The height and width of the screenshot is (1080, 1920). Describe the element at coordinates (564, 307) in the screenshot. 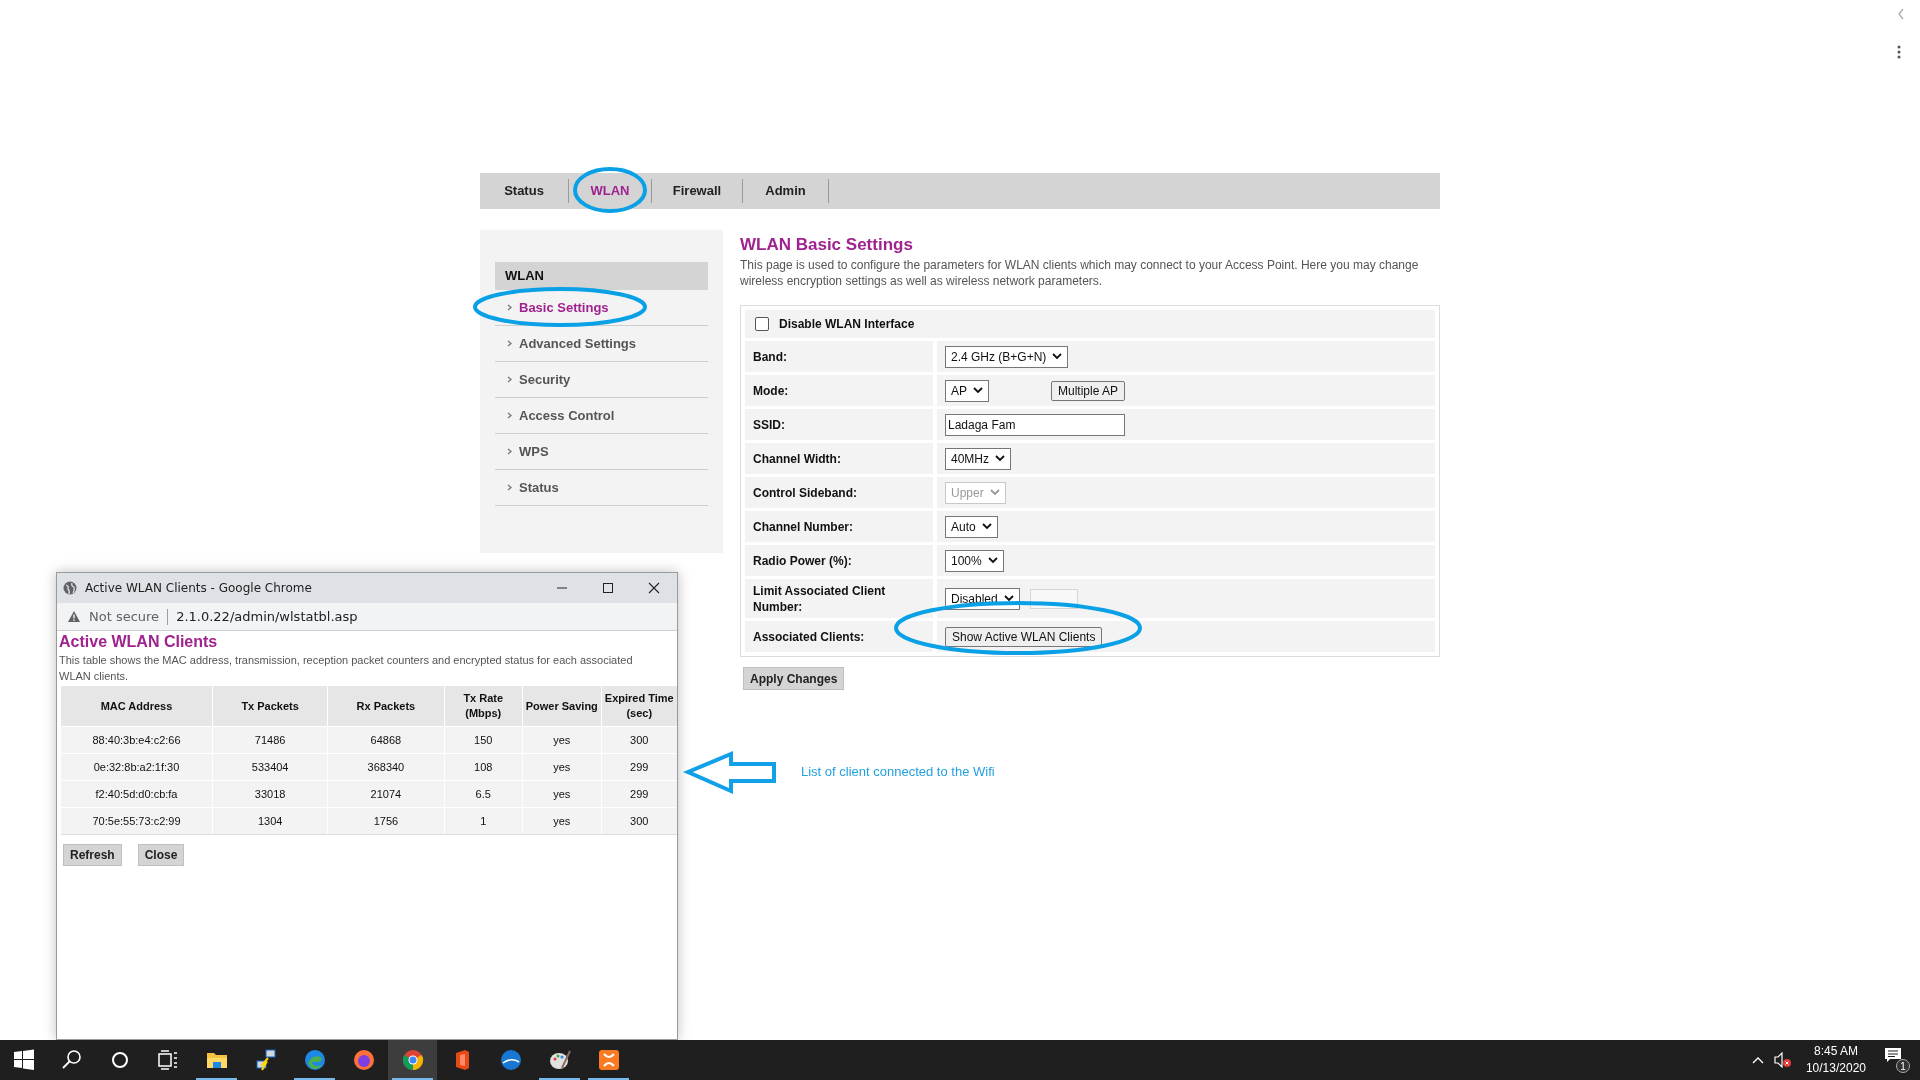

I see `sidebar-link: Basic Settings` at that location.